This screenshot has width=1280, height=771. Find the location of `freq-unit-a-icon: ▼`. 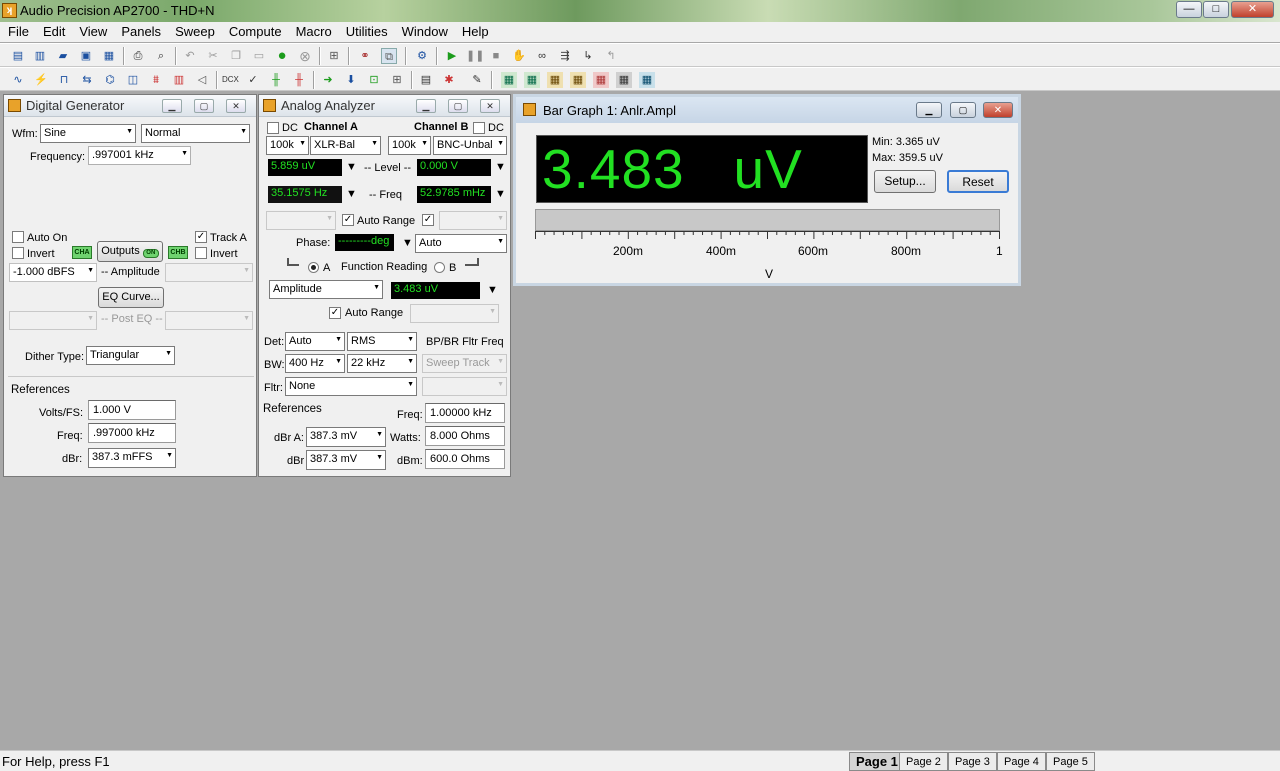

freq-unit-a-icon: ▼ is located at coordinates (351, 194).